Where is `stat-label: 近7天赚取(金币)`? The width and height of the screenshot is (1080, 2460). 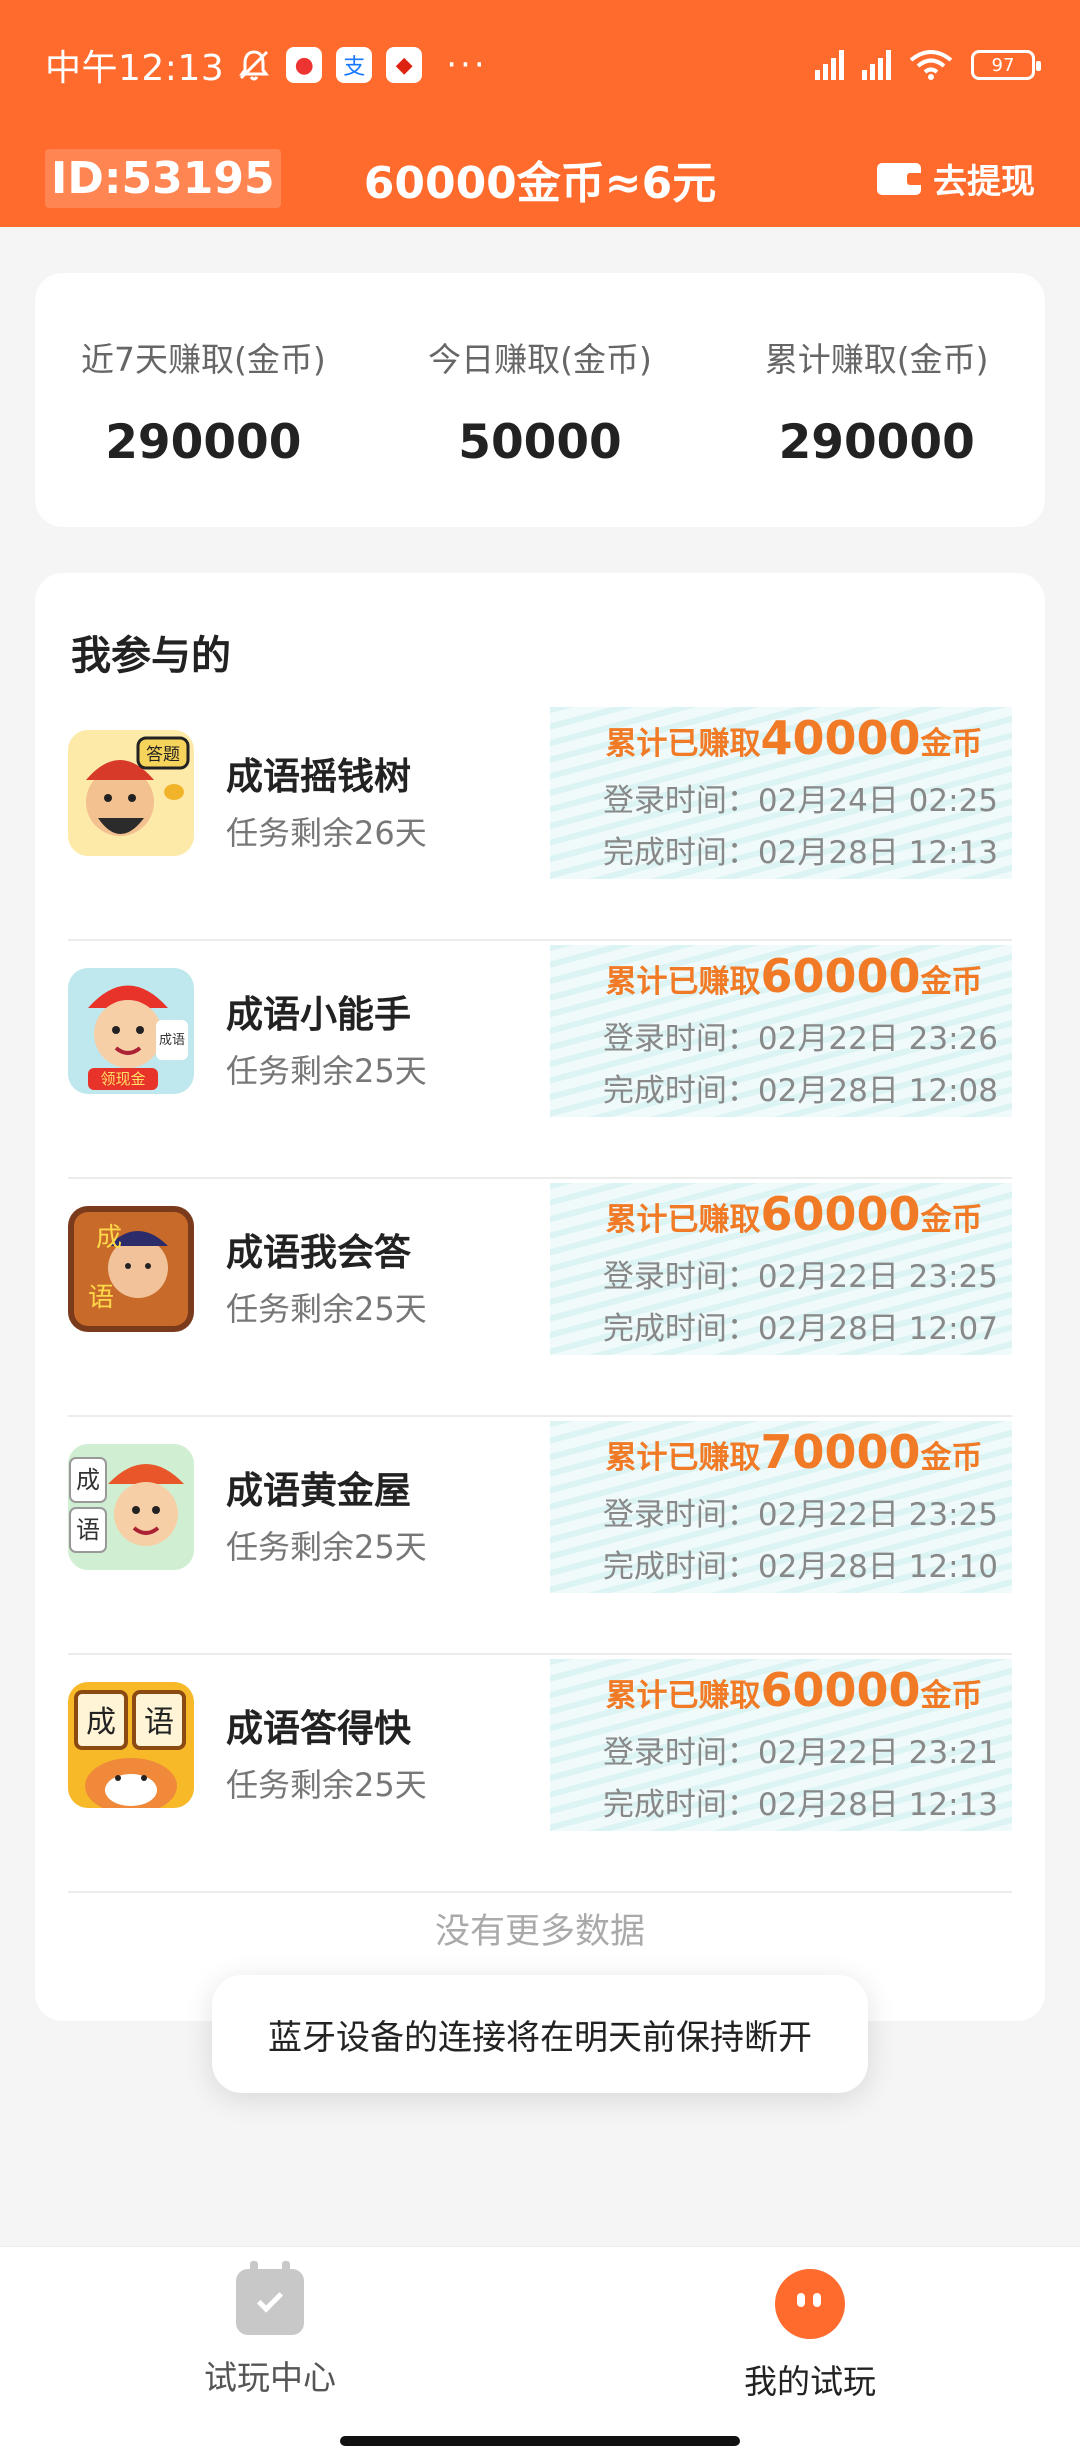 stat-label: 近7天赚取(金币) is located at coordinates (203, 359).